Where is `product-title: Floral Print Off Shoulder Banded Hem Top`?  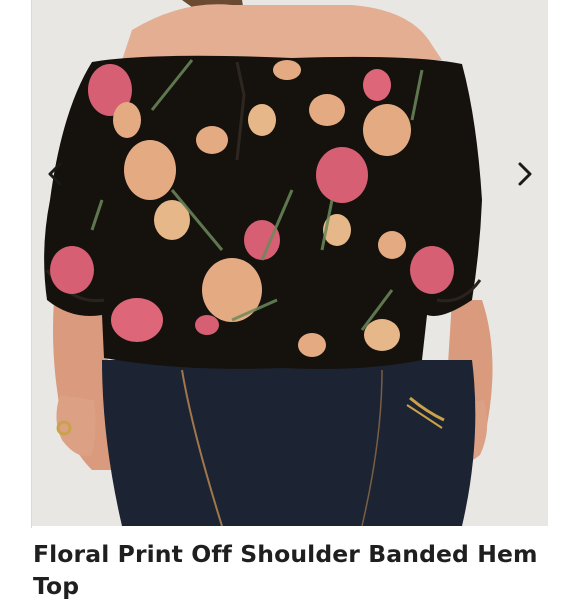 product-title: Floral Print Off Shoulder Banded Hem Top is located at coordinates (285, 570).